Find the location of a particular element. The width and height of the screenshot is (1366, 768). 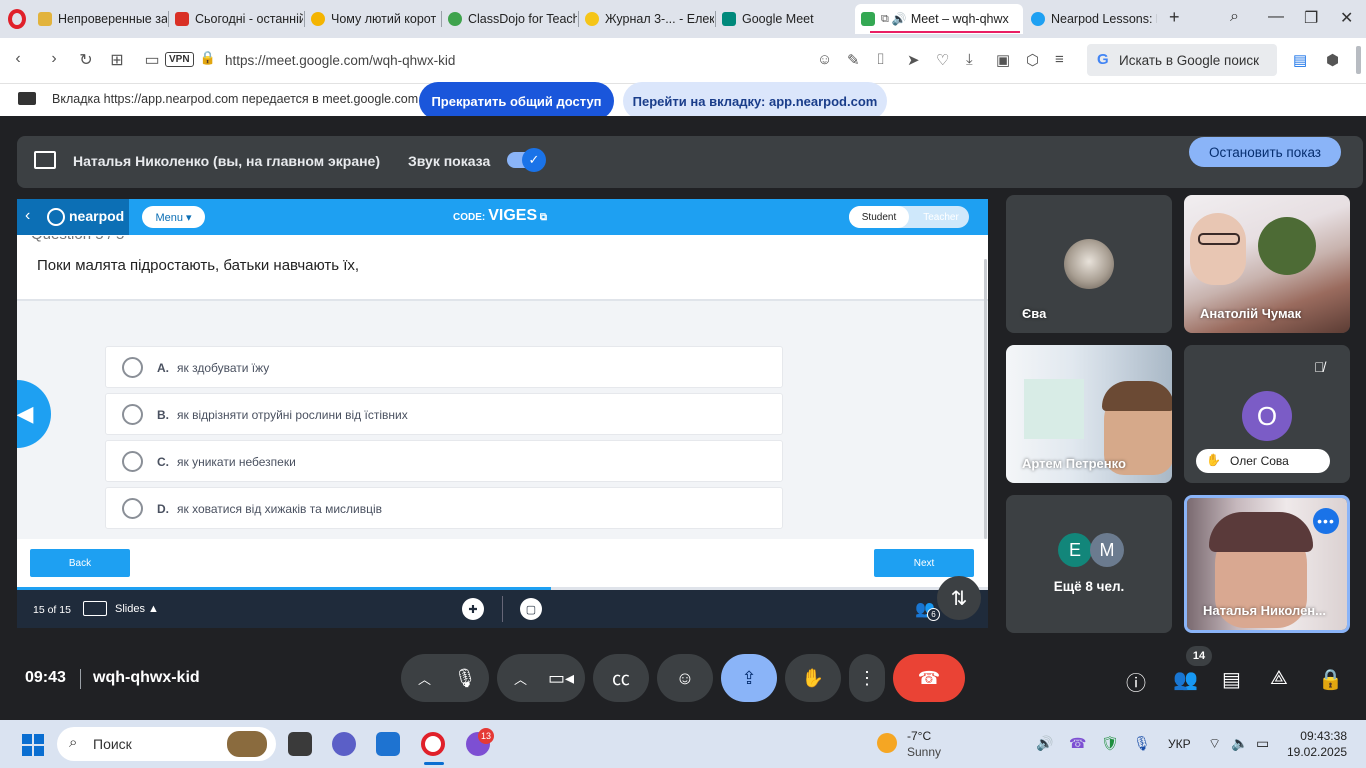

close-window-icon: ✕ is located at coordinates (1346, 18).